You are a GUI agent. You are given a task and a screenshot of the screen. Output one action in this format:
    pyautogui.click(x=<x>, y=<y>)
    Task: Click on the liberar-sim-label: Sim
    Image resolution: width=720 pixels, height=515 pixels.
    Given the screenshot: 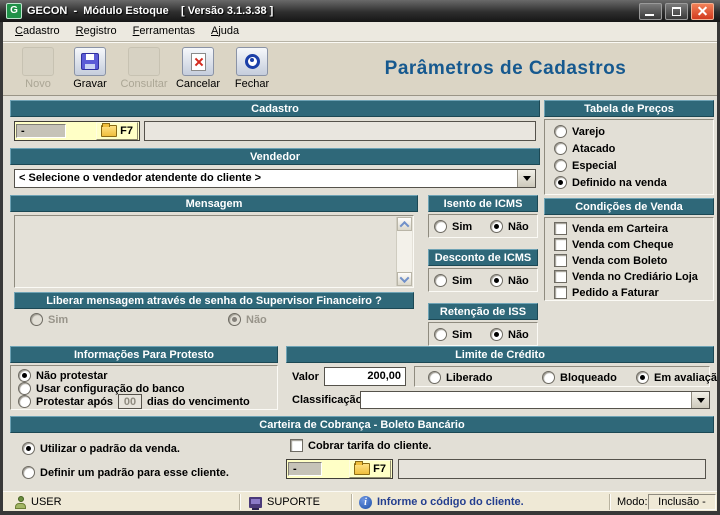 What is the action you would take?
    pyautogui.click(x=58, y=319)
    